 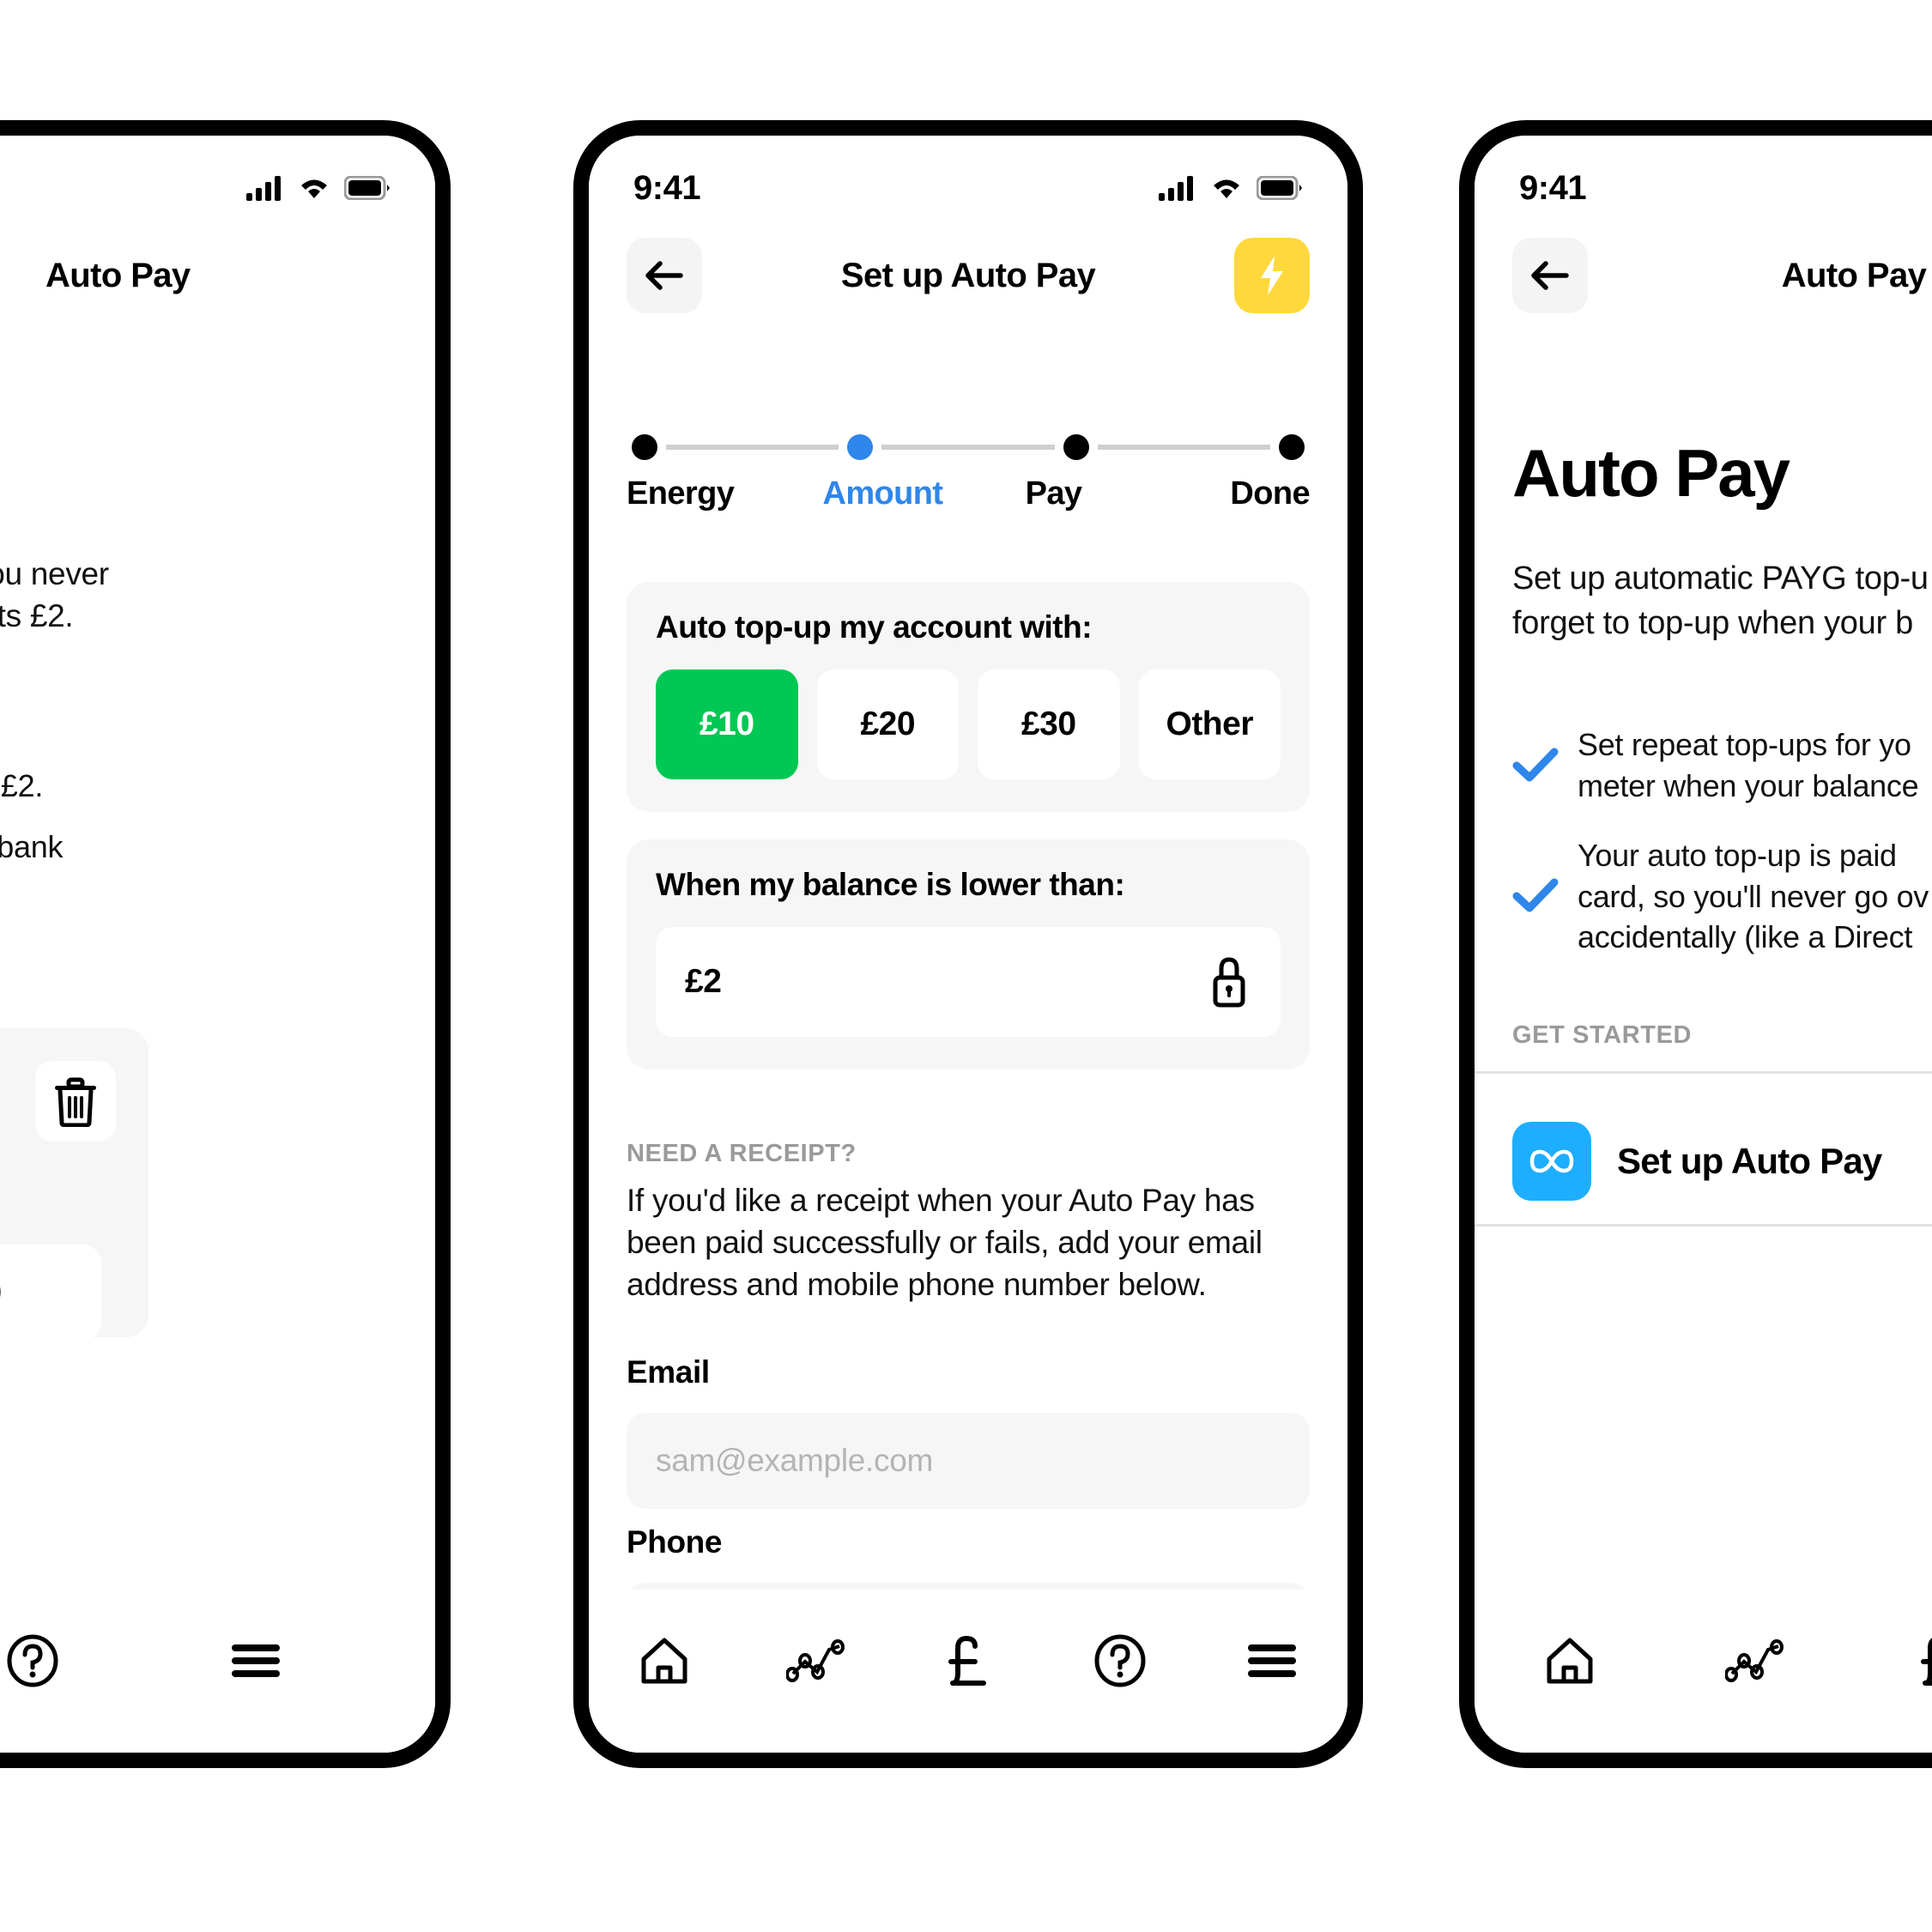 What do you see at coordinates (969, 1461) in the screenshot?
I see `email-input: sam@example.com` at bounding box center [969, 1461].